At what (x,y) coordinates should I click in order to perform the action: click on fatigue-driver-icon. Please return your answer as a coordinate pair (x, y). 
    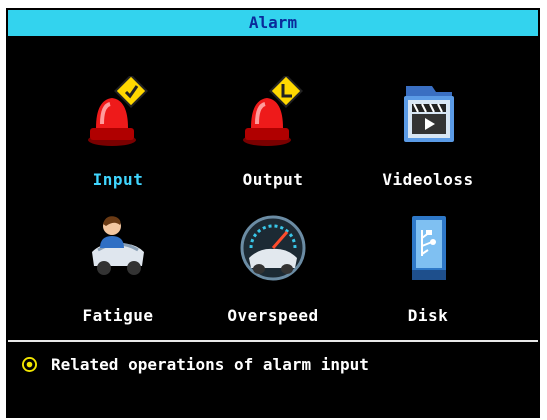
    Looking at the image, I should click on (118, 245).